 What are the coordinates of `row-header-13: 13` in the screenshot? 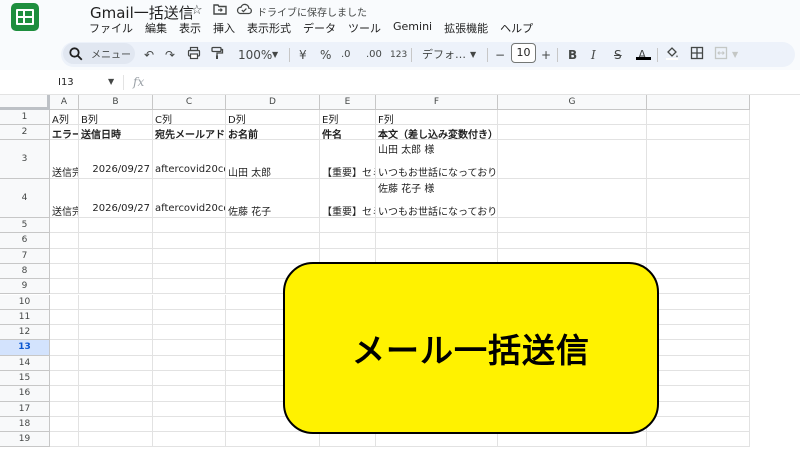 It's located at (25, 348).